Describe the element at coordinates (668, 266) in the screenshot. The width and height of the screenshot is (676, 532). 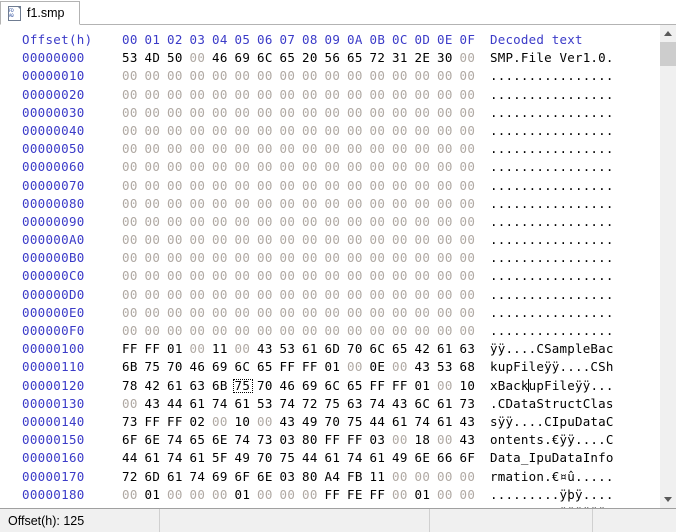
I see `scrollbar-track` at that location.